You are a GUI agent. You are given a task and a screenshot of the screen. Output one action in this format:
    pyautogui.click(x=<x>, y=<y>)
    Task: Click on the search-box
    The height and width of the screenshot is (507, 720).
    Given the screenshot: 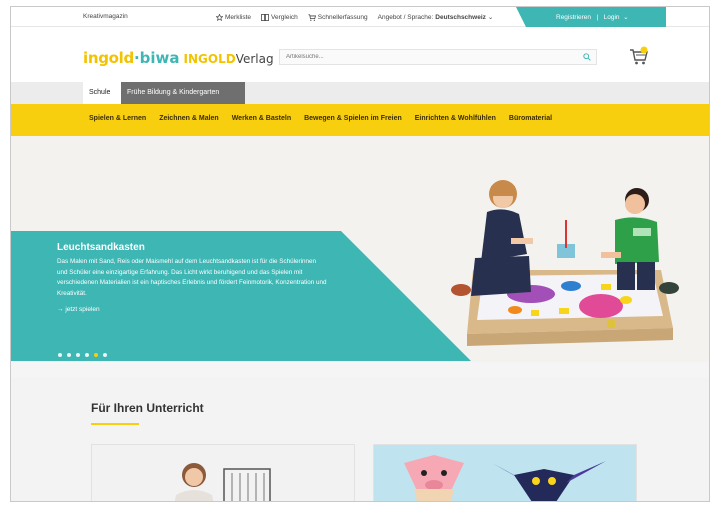 What is the action you would take?
    pyautogui.click(x=438, y=57)
    